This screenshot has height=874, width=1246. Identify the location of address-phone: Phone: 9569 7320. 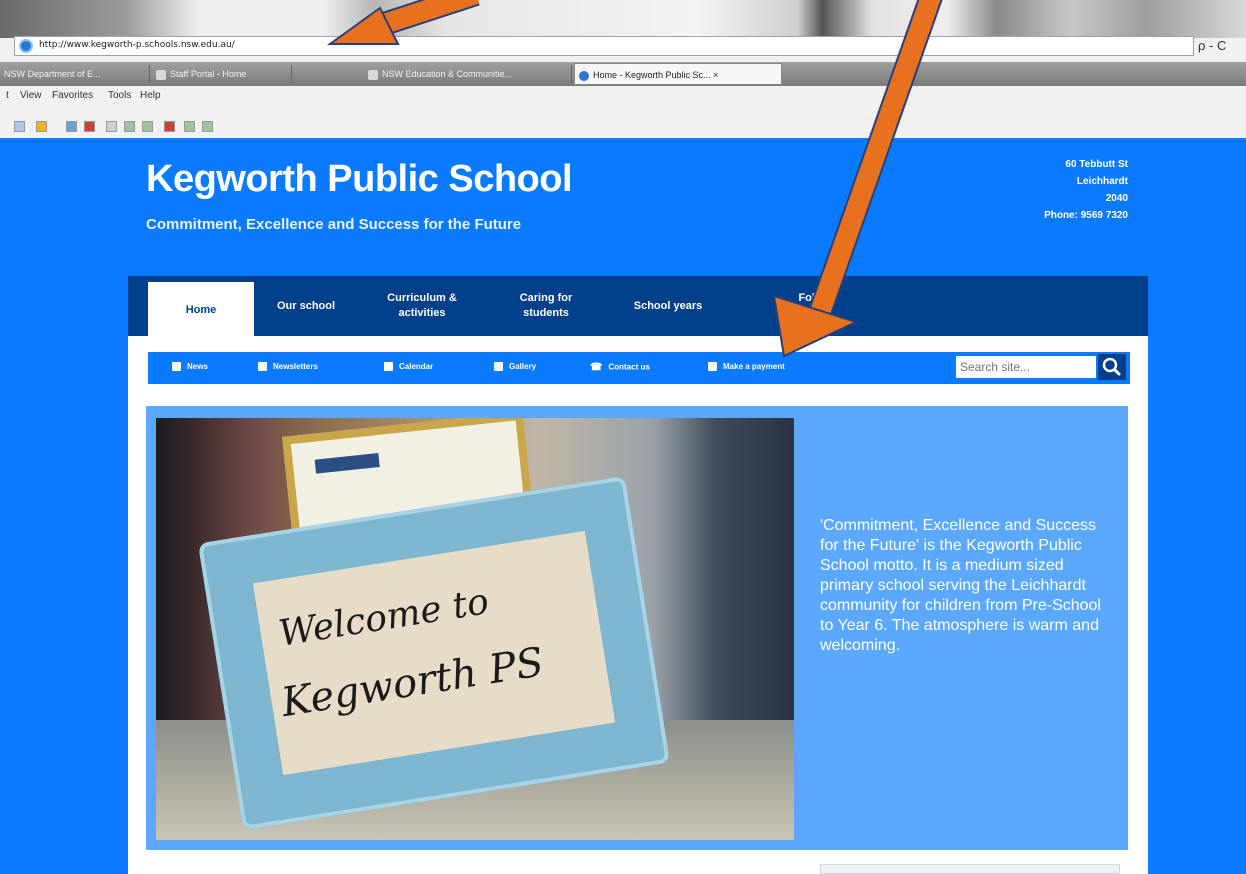
(1086, 215).